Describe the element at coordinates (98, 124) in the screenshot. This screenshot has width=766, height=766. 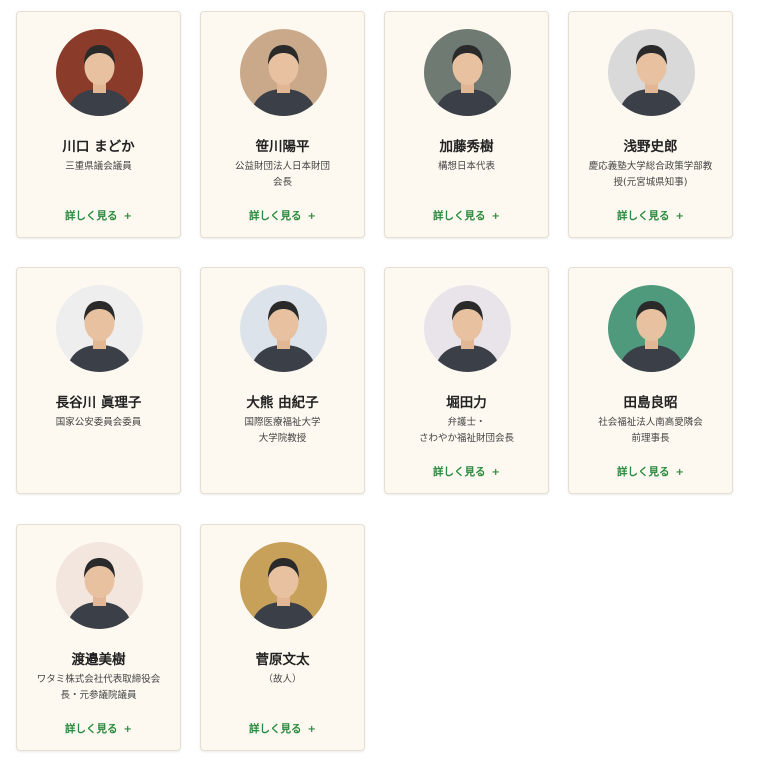
I see `member-card: 川口 まどか三重県議会議員 詳しく見る +` at that location.